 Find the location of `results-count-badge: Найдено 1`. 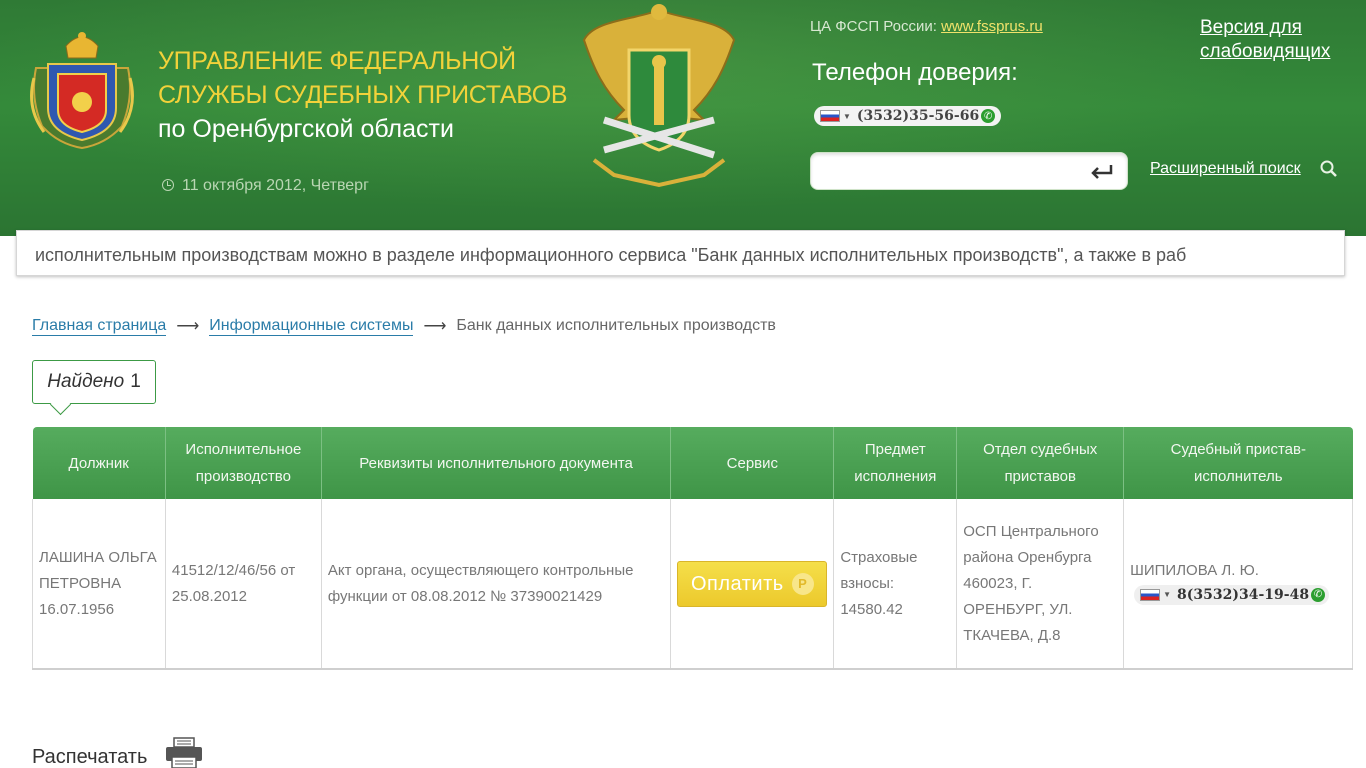

results-count-badge: Найдено 1 is located at coordinates (94, 382).